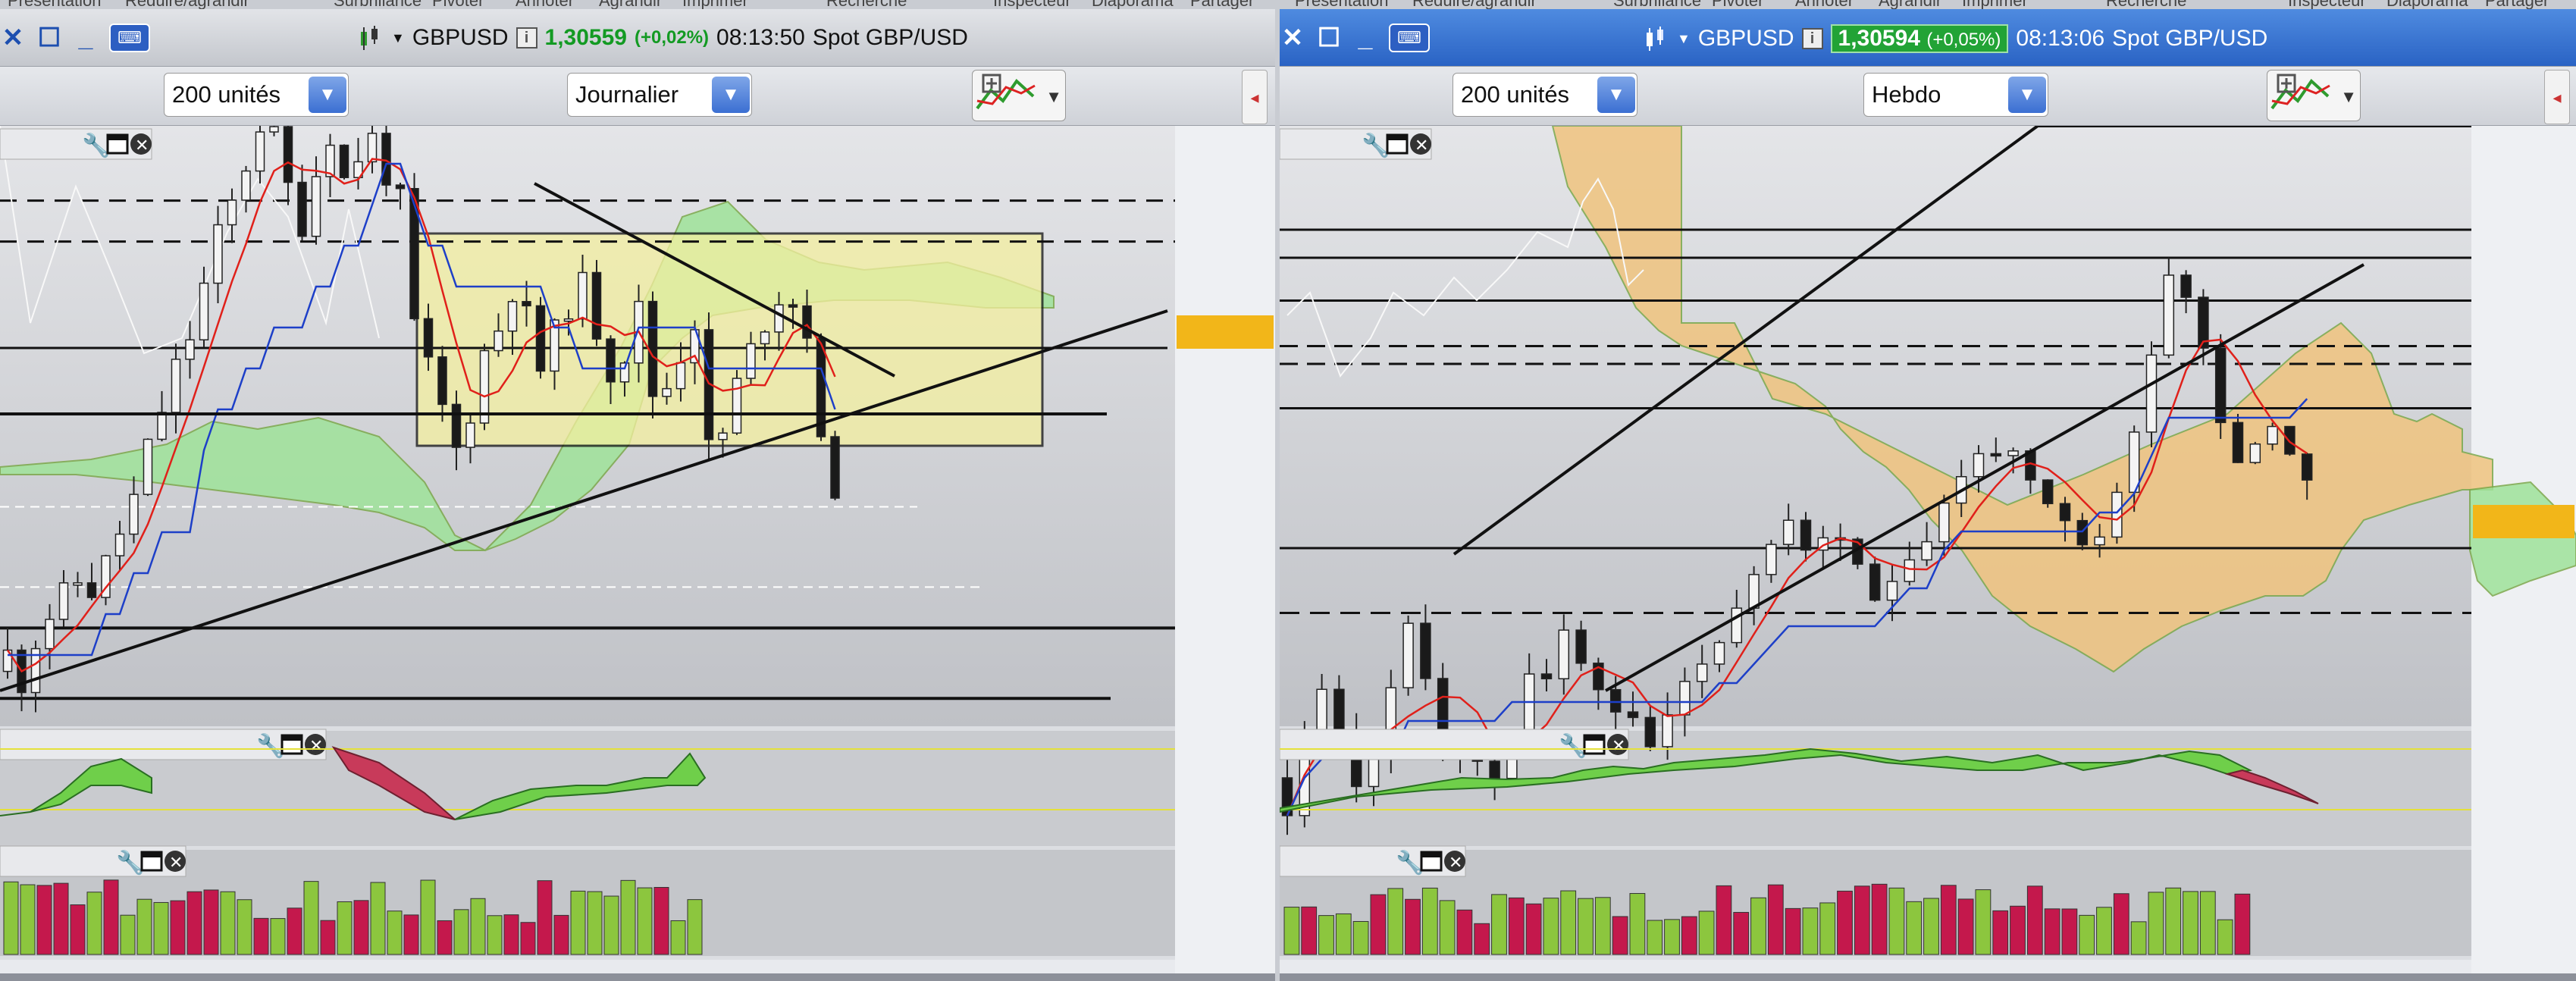 The width and height of the screenshot is (2576, 981). What do you see at coordinates (659, 95) in the screenshot?
I see `period-select: Journalier ▼` at bounding box center [659, 95].